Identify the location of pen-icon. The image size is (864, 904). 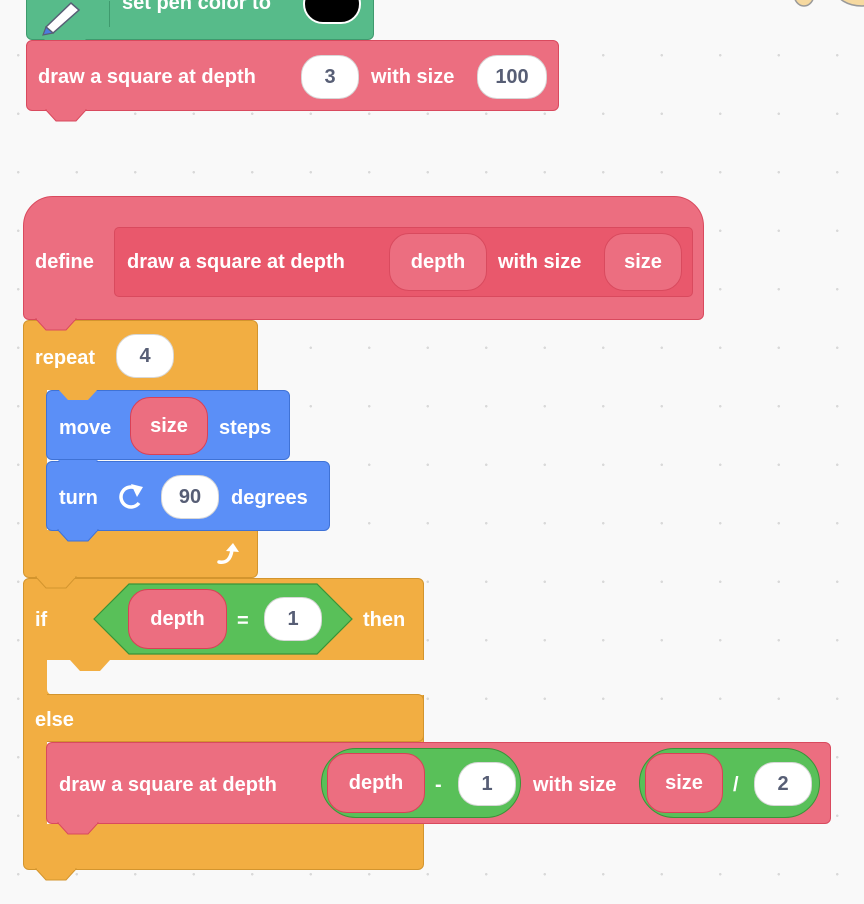
(61, 18).